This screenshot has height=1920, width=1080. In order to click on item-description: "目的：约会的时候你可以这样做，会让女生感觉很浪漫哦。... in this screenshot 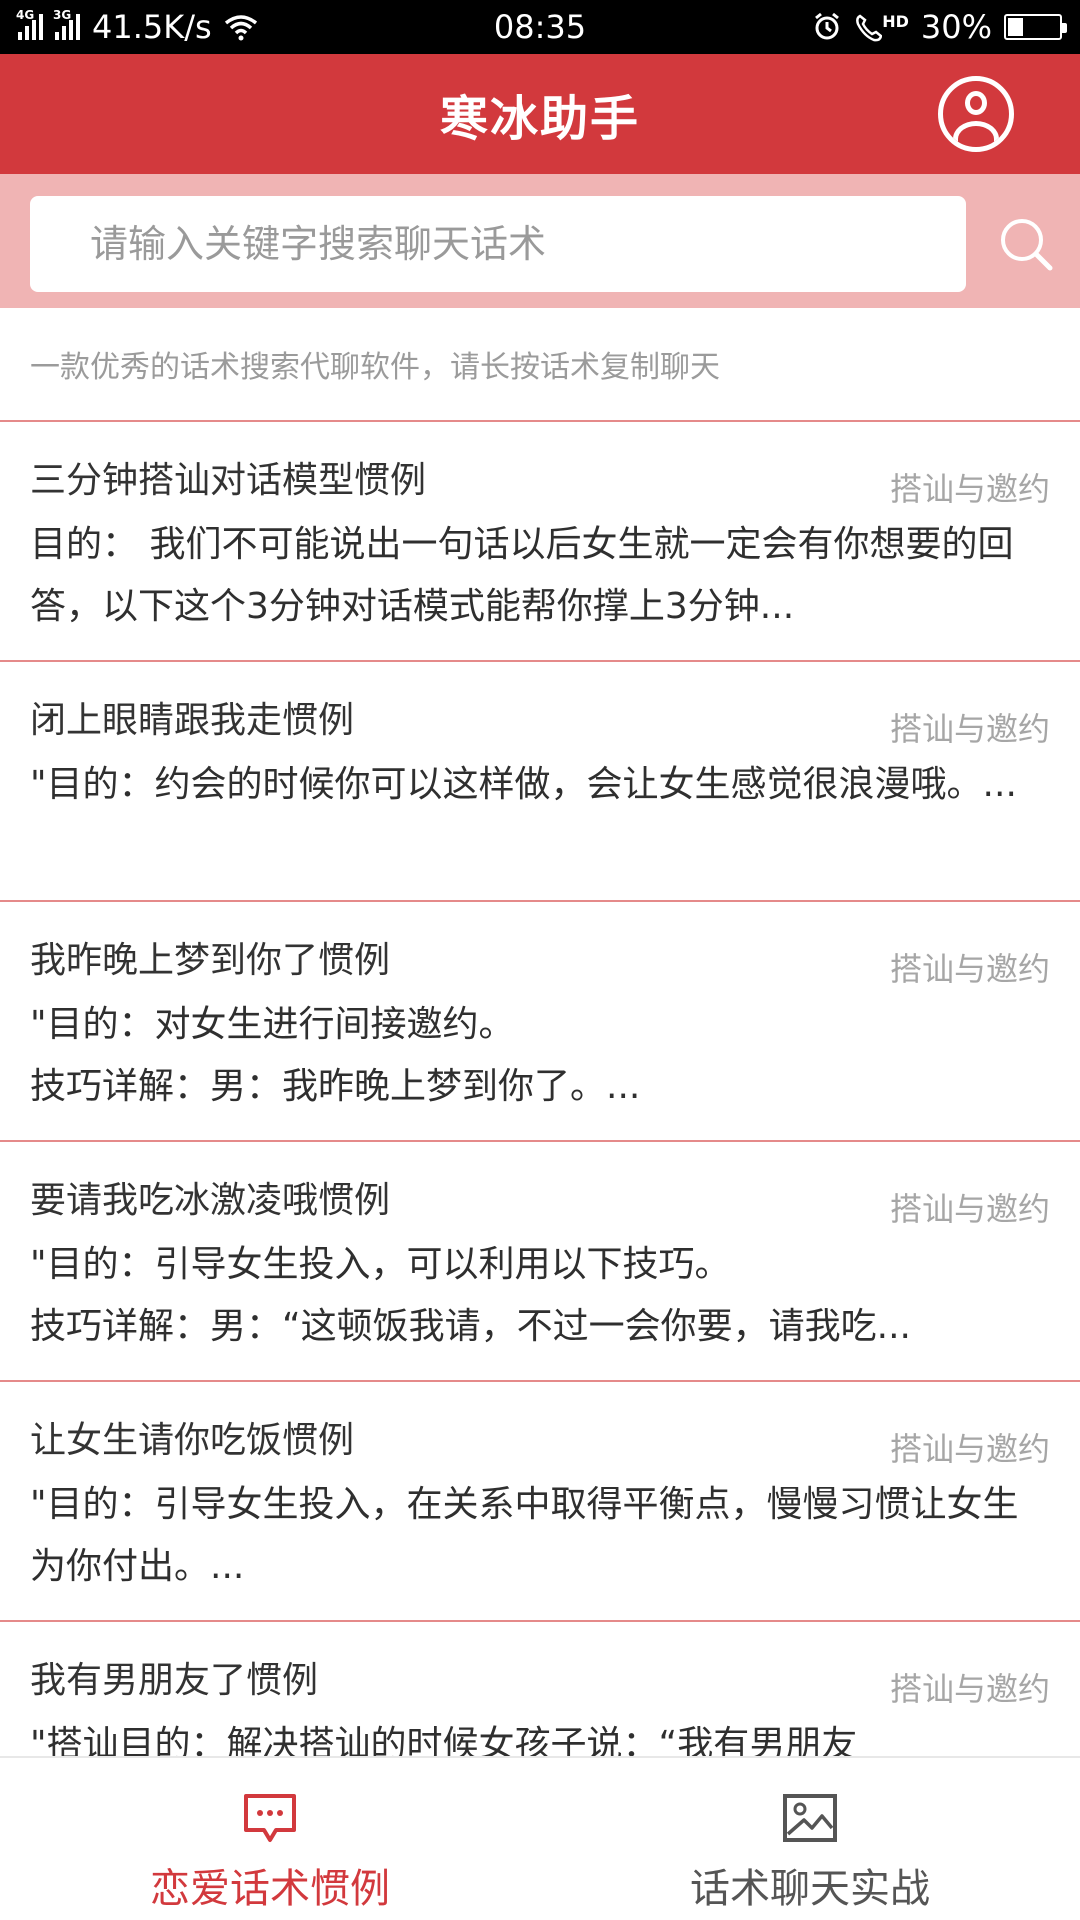, I will do `click(523, 784)`.